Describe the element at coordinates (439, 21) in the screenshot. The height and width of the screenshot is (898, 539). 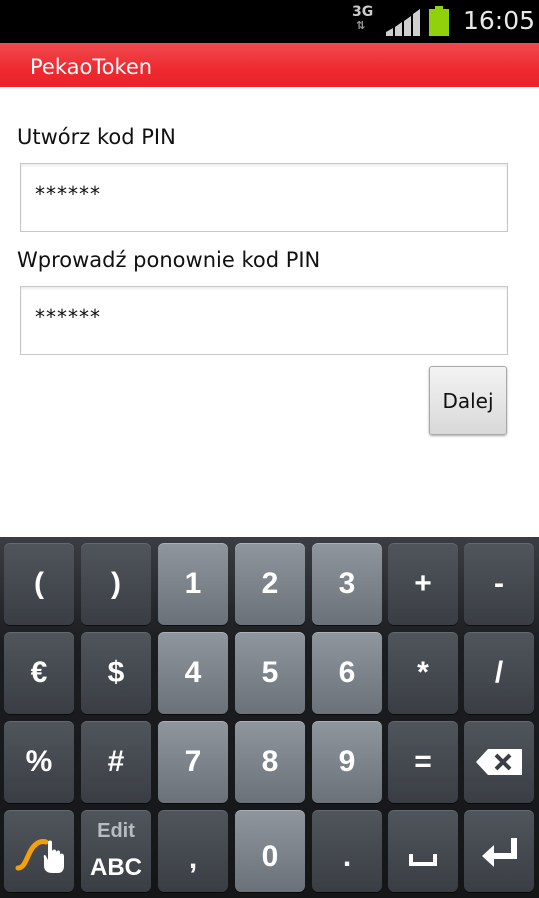
I see `battery-icon` at that location.